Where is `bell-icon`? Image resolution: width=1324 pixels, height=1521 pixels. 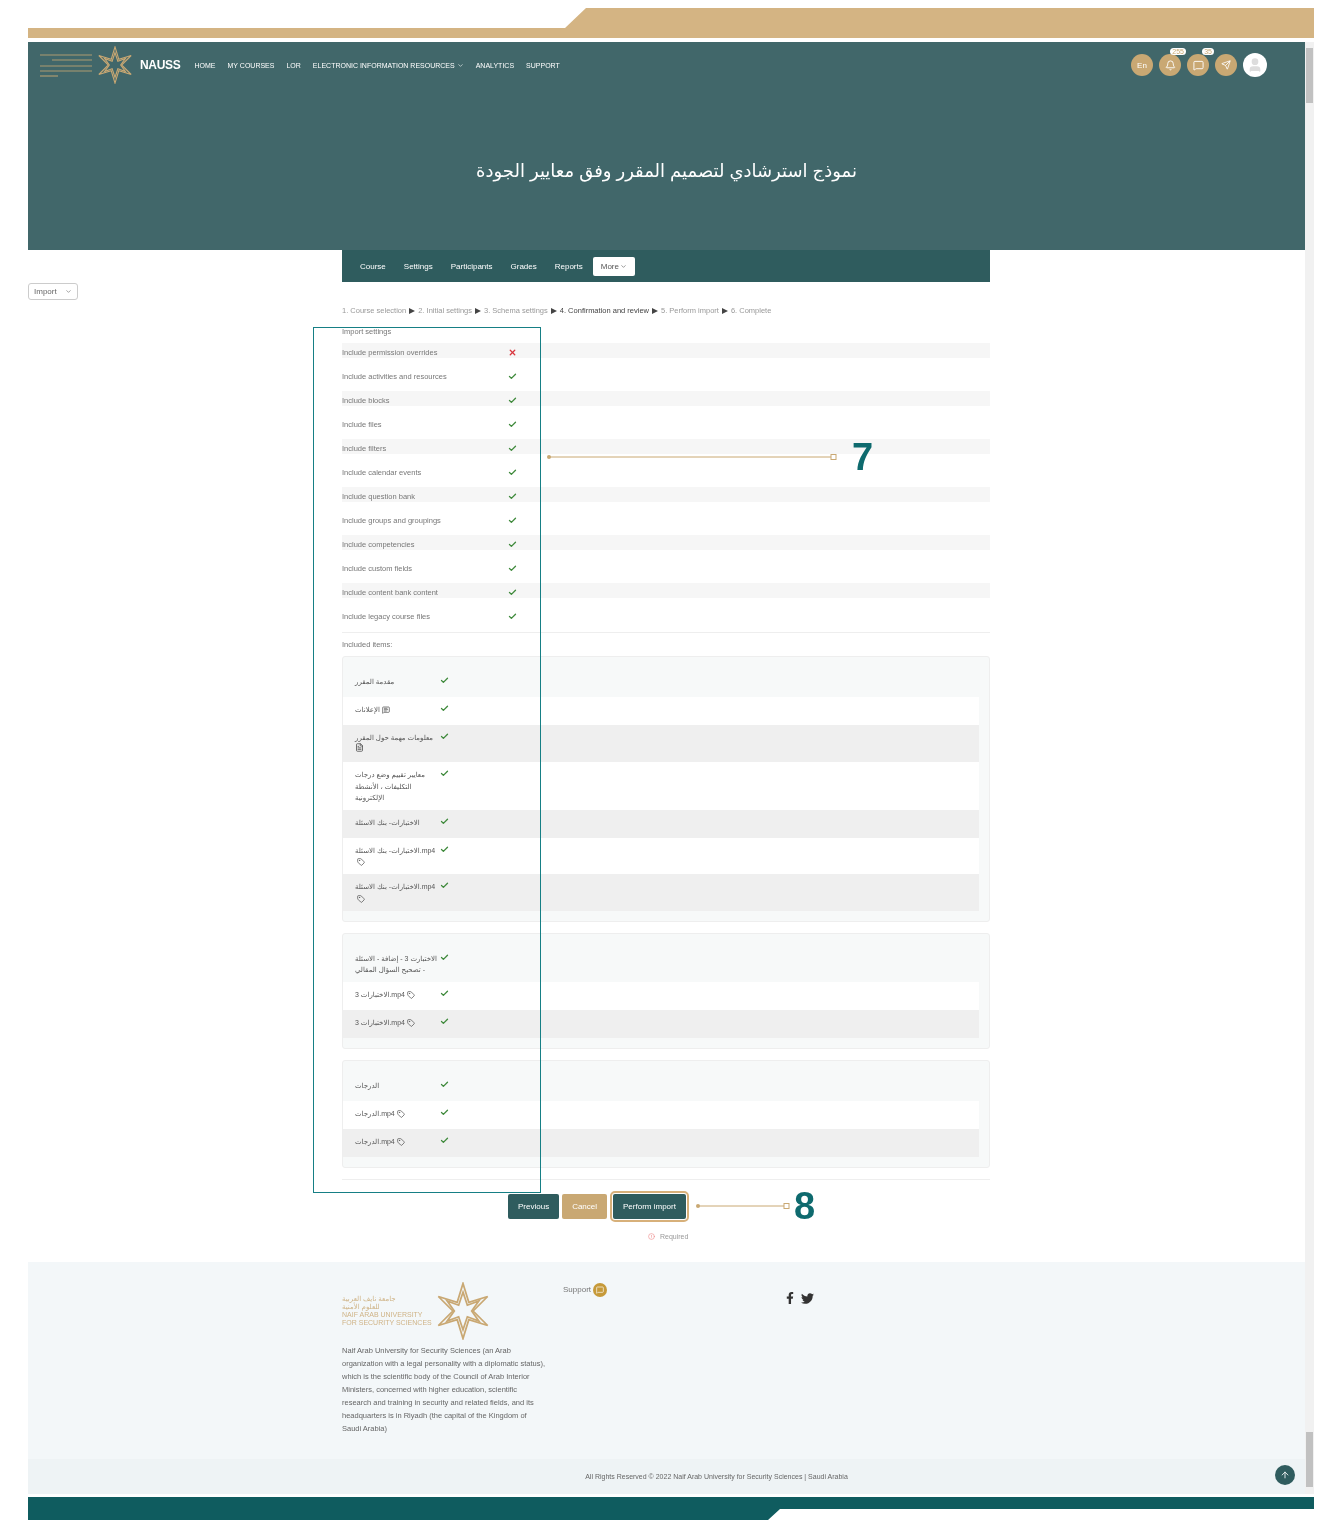 bell-icon is located at coordinates (1170, 65).